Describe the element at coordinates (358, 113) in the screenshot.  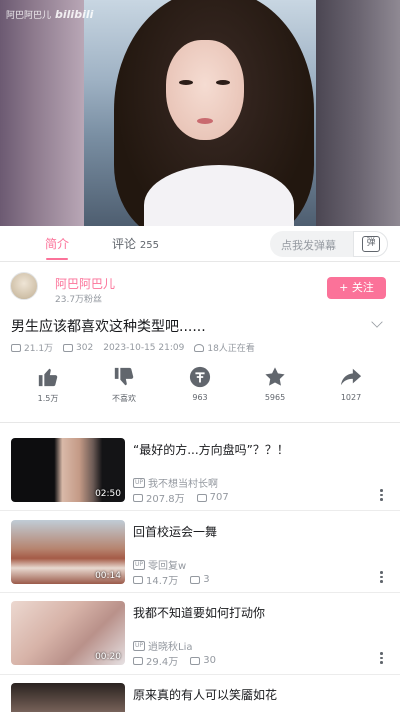
I see `player-blur-right` at that location.